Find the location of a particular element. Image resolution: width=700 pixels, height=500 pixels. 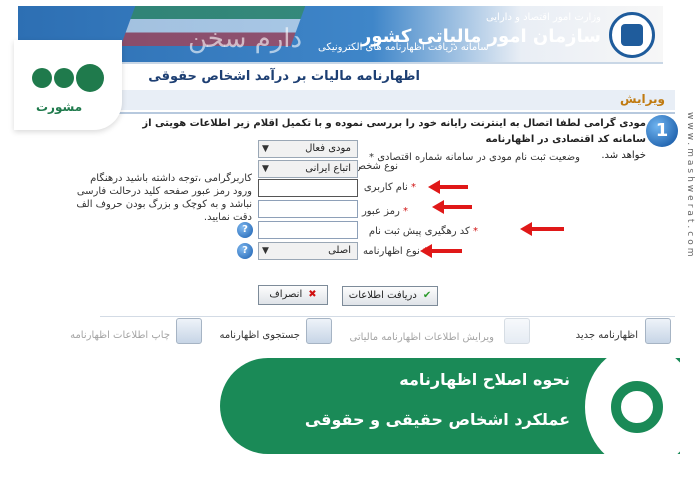

new-document-icon is located at coordinates (658, 331).